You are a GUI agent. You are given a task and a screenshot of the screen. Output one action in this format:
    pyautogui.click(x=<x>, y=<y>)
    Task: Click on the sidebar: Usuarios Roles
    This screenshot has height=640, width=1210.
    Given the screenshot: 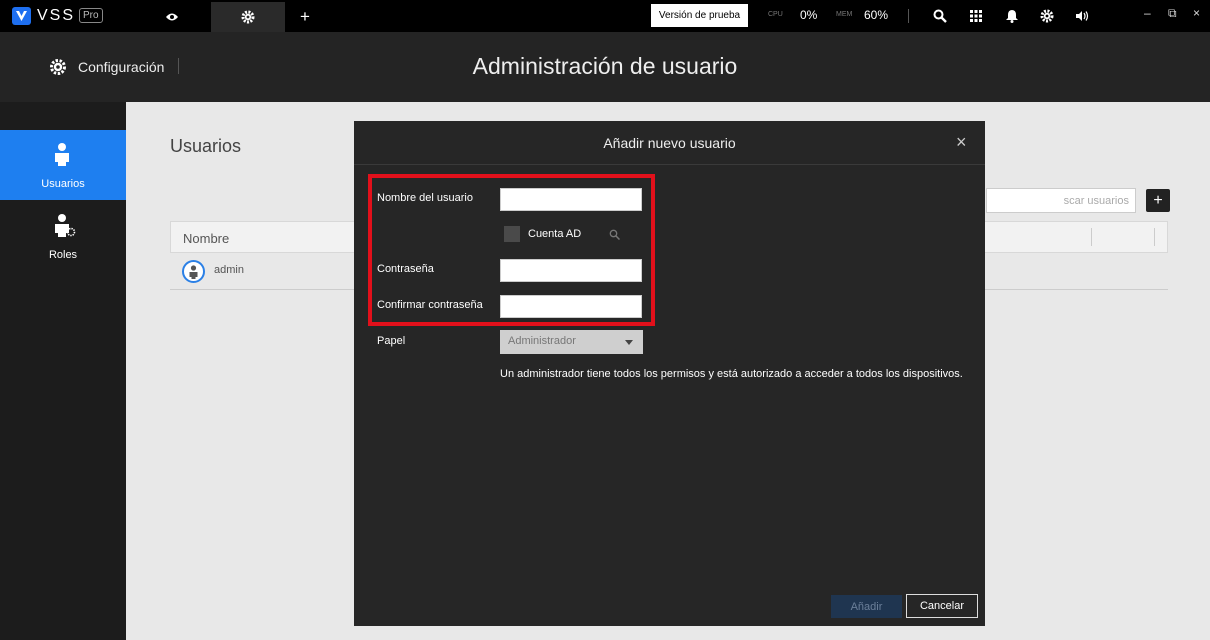 What is the action you would take?
    pyautogui.click(x=63, y=371)
    